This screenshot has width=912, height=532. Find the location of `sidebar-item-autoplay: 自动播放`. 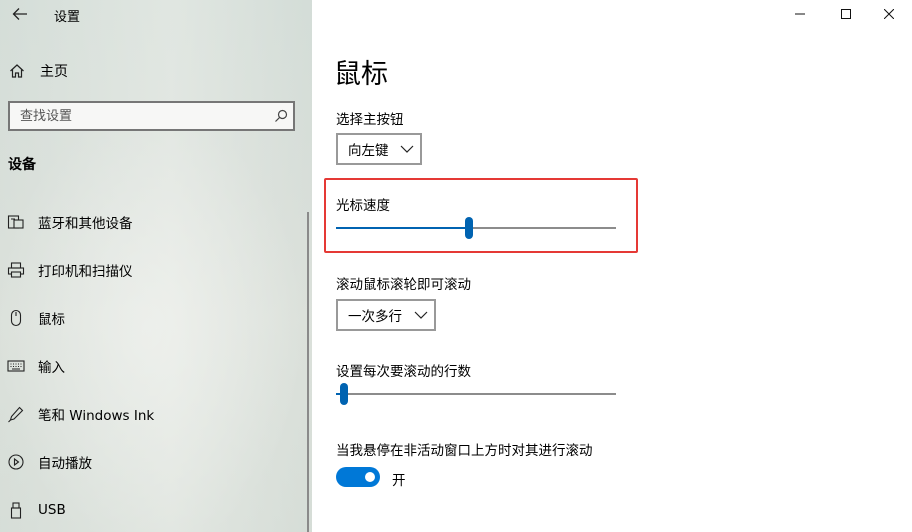

sidebar-item-autoplay: 自动播放 is located at coordinates (156, 462).